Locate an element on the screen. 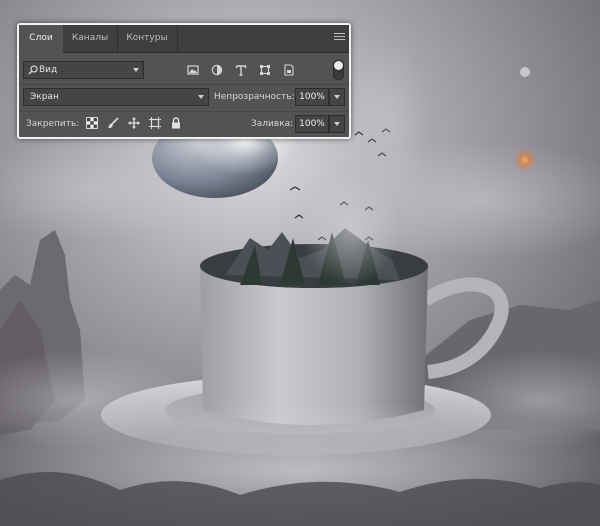 The width and height of the screenshot is (600, 526). toggle-knob is located at coordinates (338, 65).